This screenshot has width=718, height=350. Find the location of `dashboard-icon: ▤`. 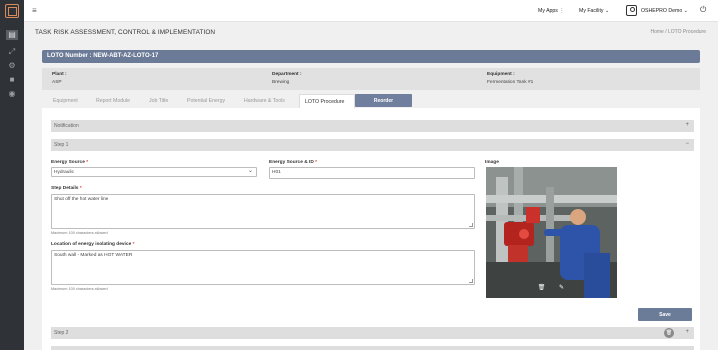

dashboard-icon: ▤ is located at coordinates (12, 35).